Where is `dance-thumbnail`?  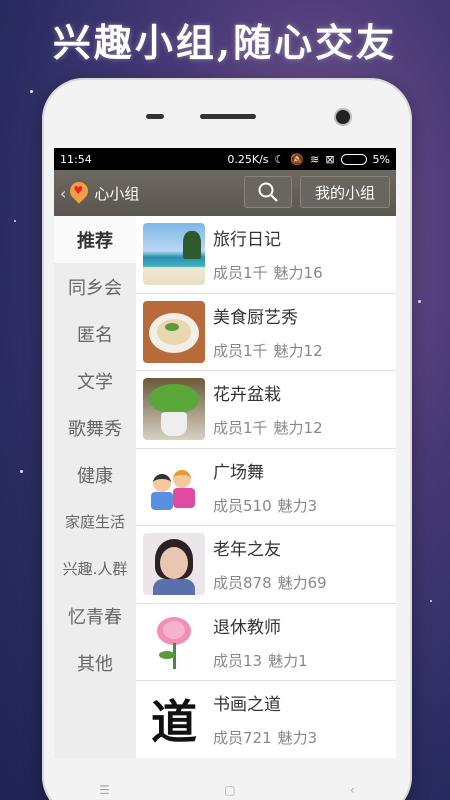
dance-thumbnail is located at coordinates (174, 486).